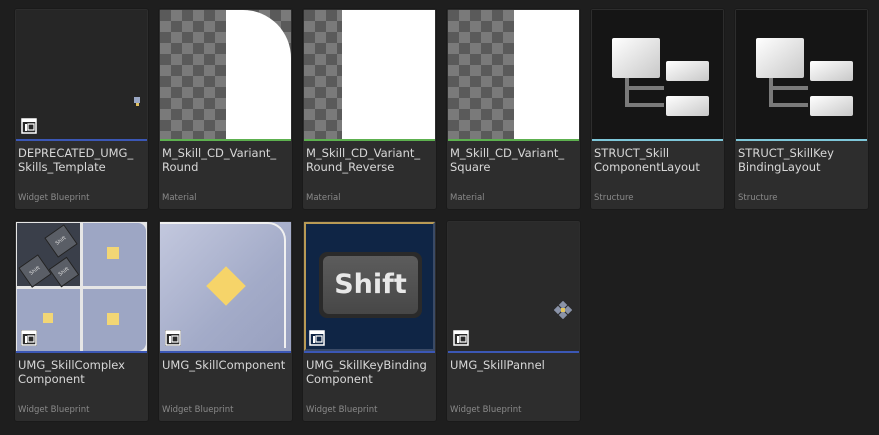 This screenshot has height=435, width=879. I want to click on skill-pannel-mini-icon, so click(563, 310).